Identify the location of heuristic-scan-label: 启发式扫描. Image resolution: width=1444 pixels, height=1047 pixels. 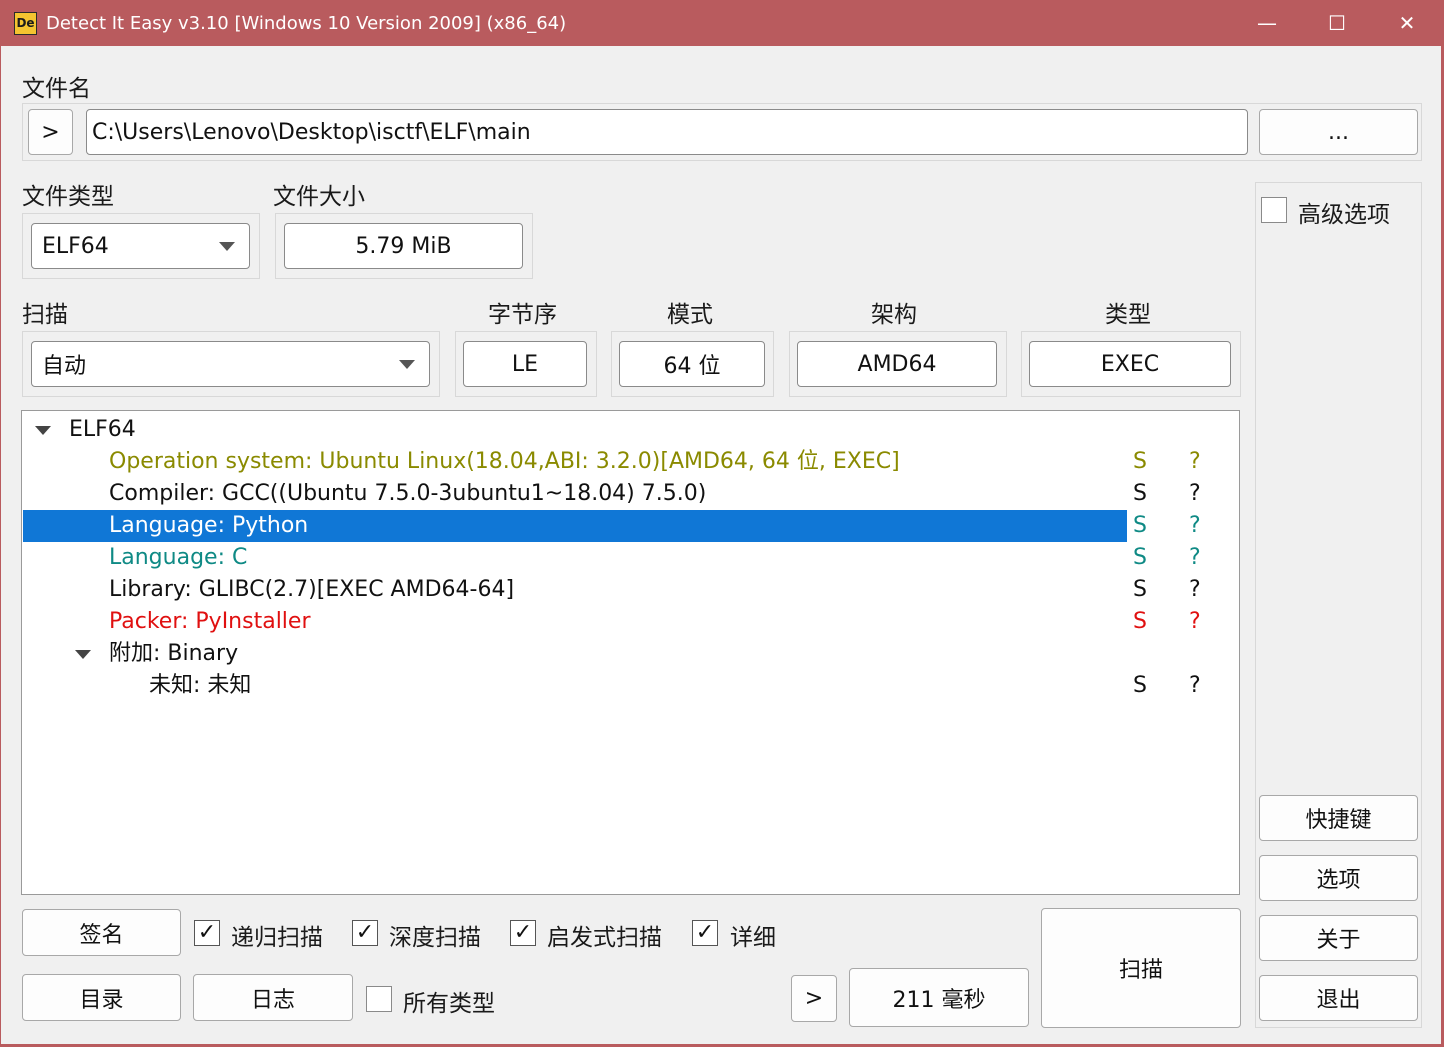
(604, 938).